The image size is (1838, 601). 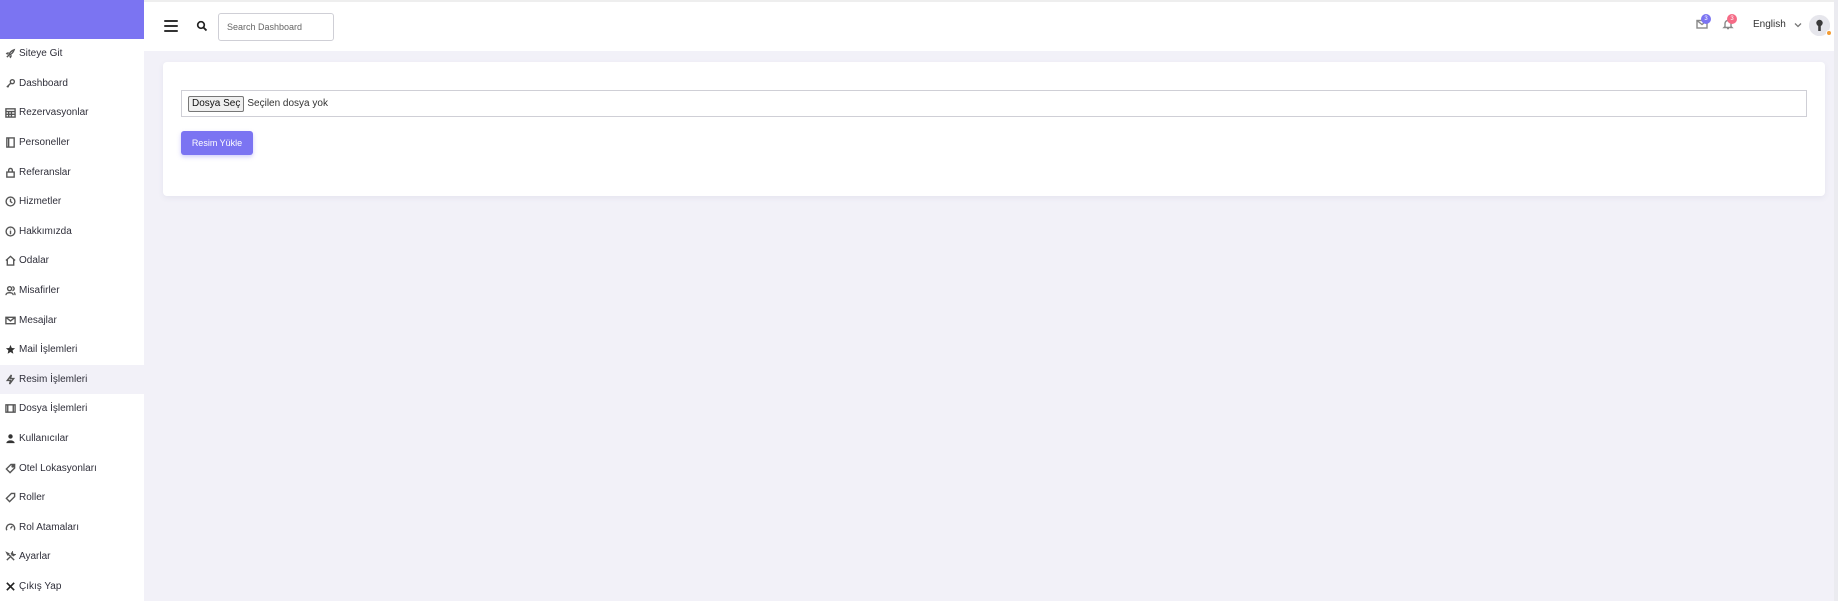 I want to click on tag-outline-icon, so click(x=10, y=498).